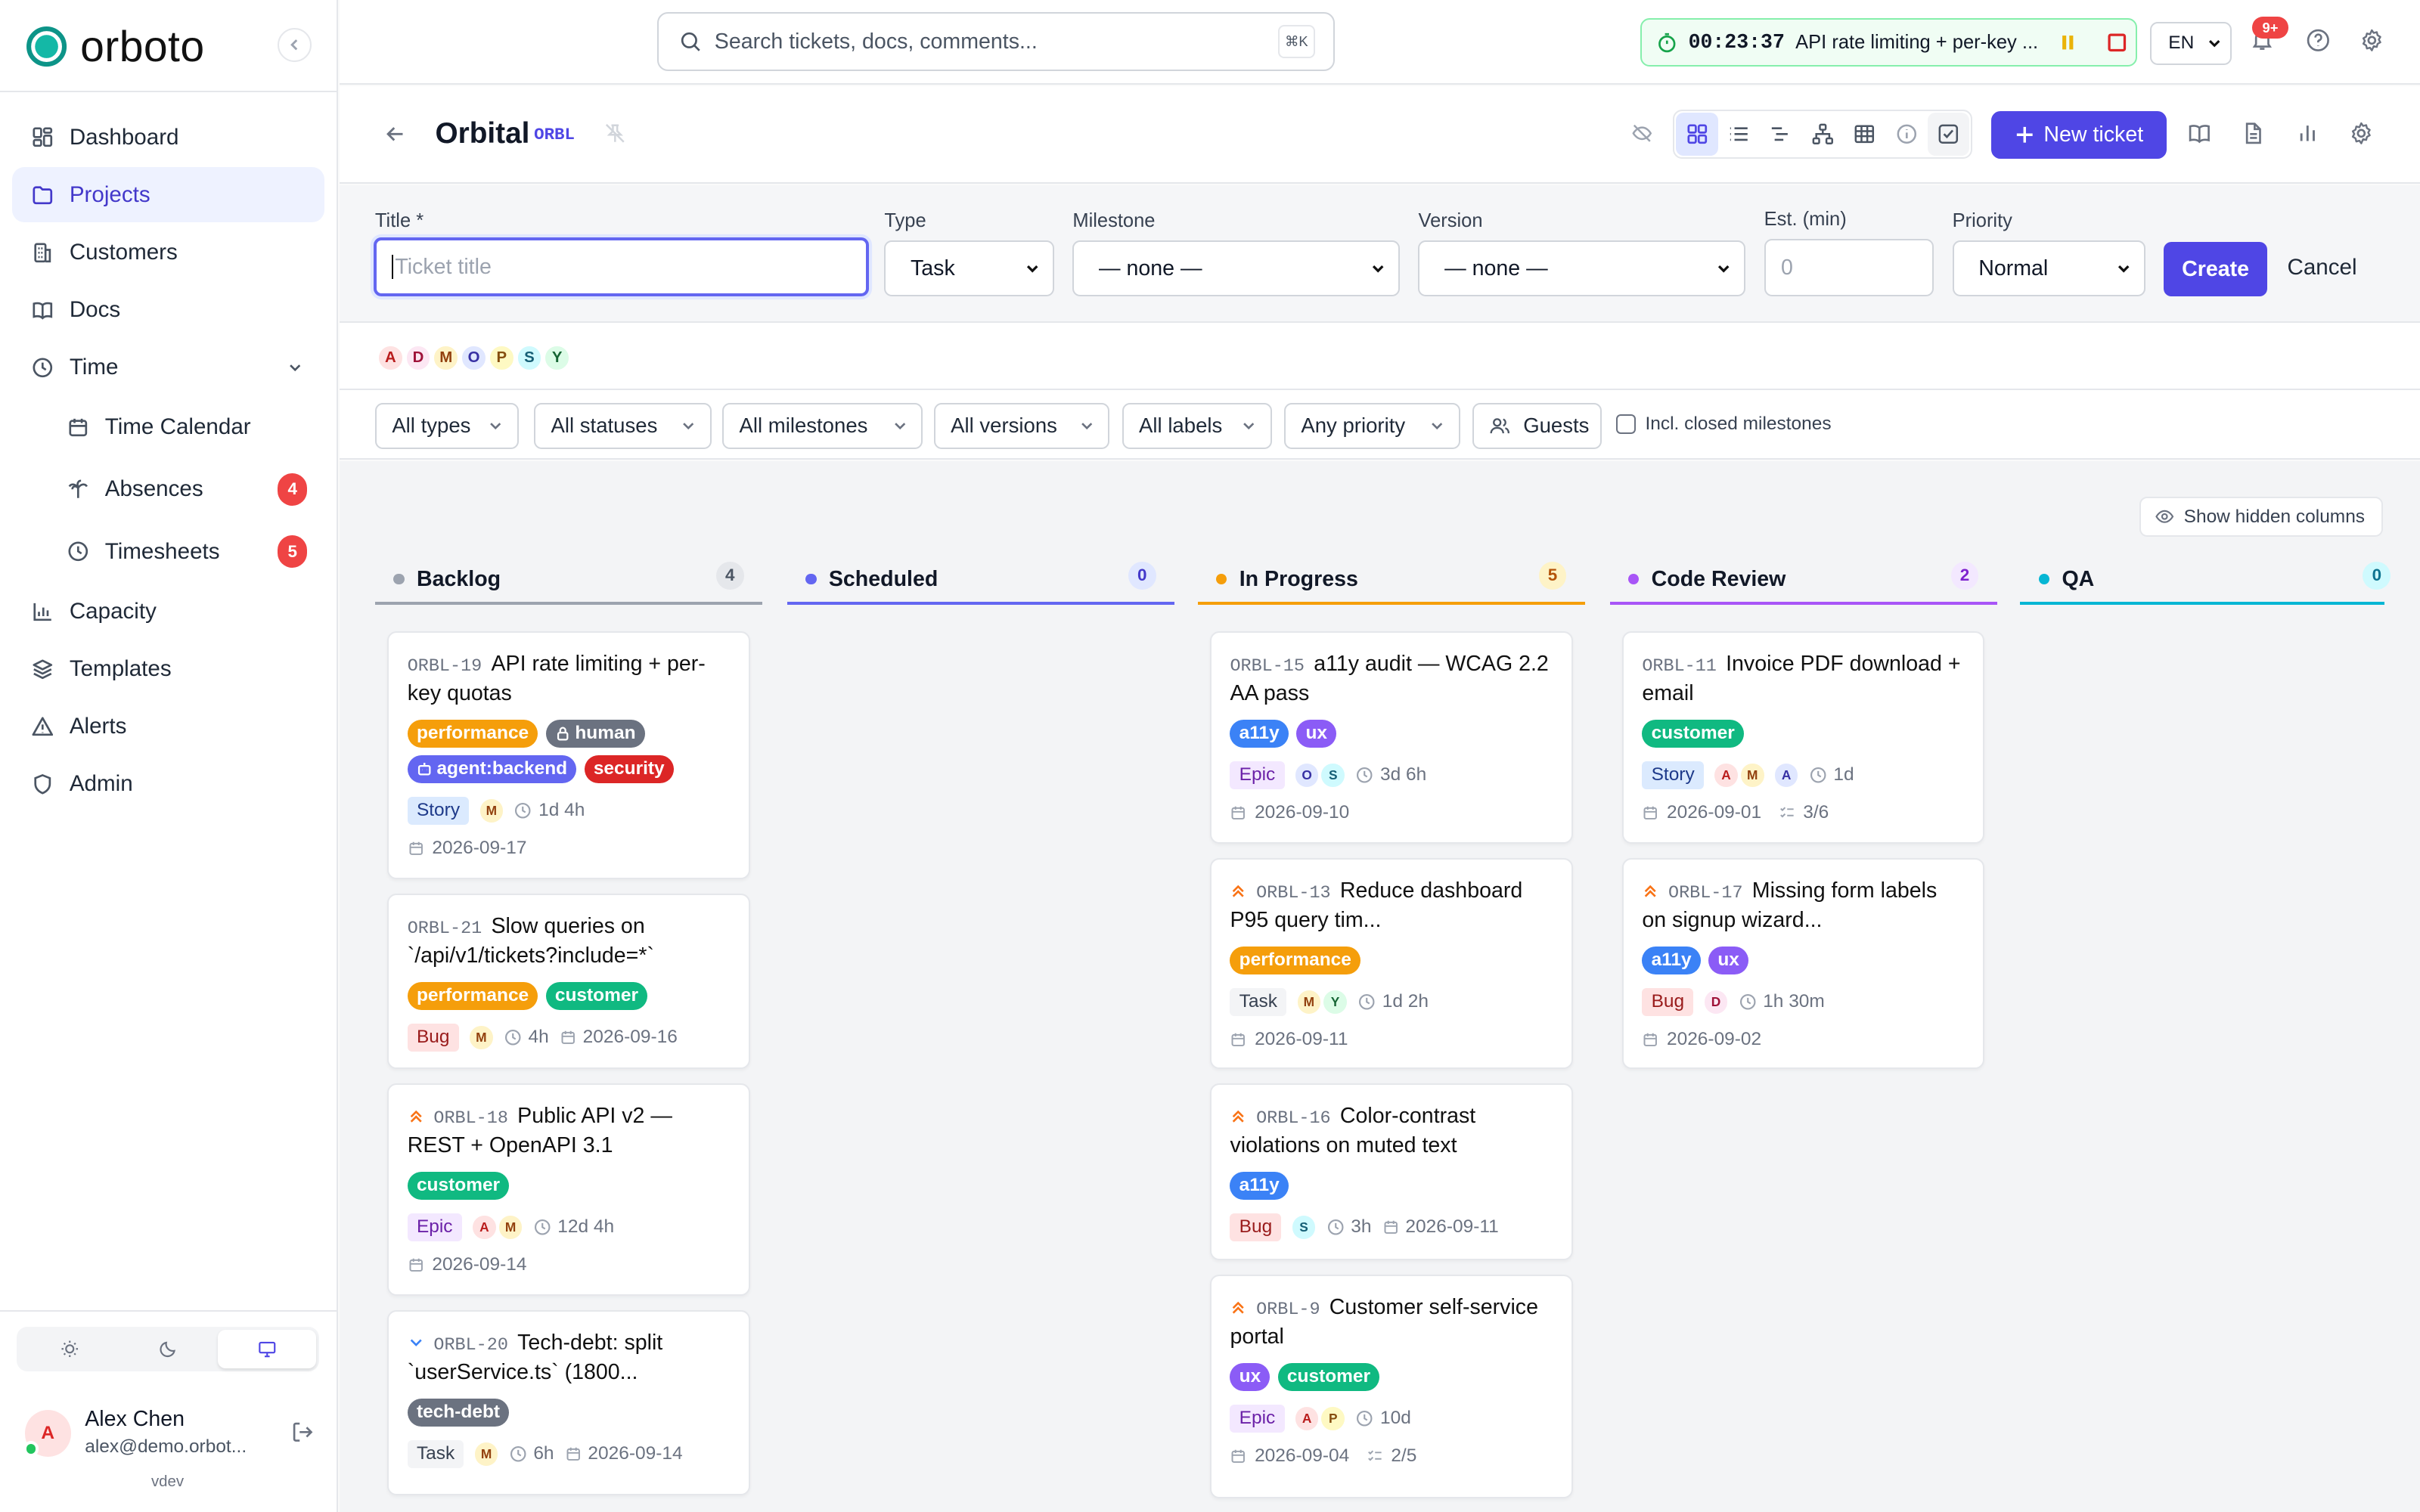 This screenshot has width=2420, height=1512. What do you see at coordinates (512, 1038) in the screenshot?
I see `clock-icon` at bounding box center [512, 1038].